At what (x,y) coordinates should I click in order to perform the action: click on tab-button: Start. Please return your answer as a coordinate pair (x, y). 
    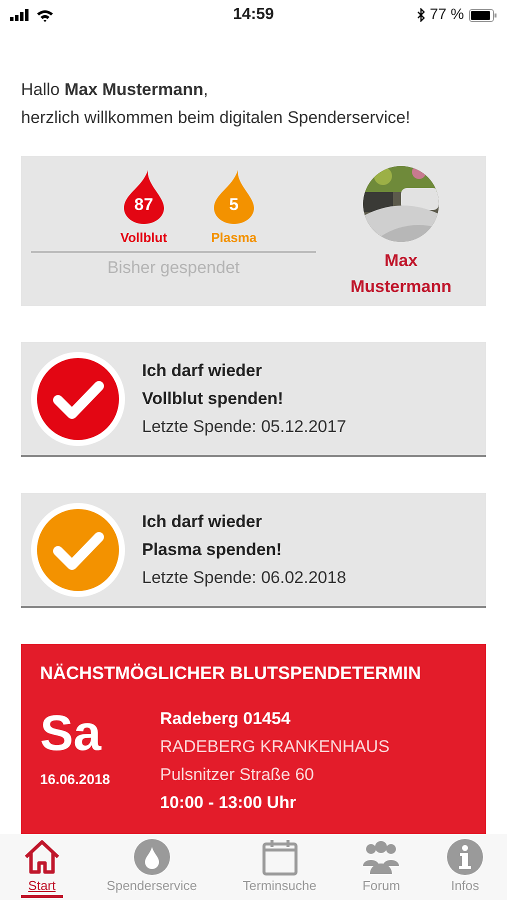
    Looking at the image, I should click on (41, 868).